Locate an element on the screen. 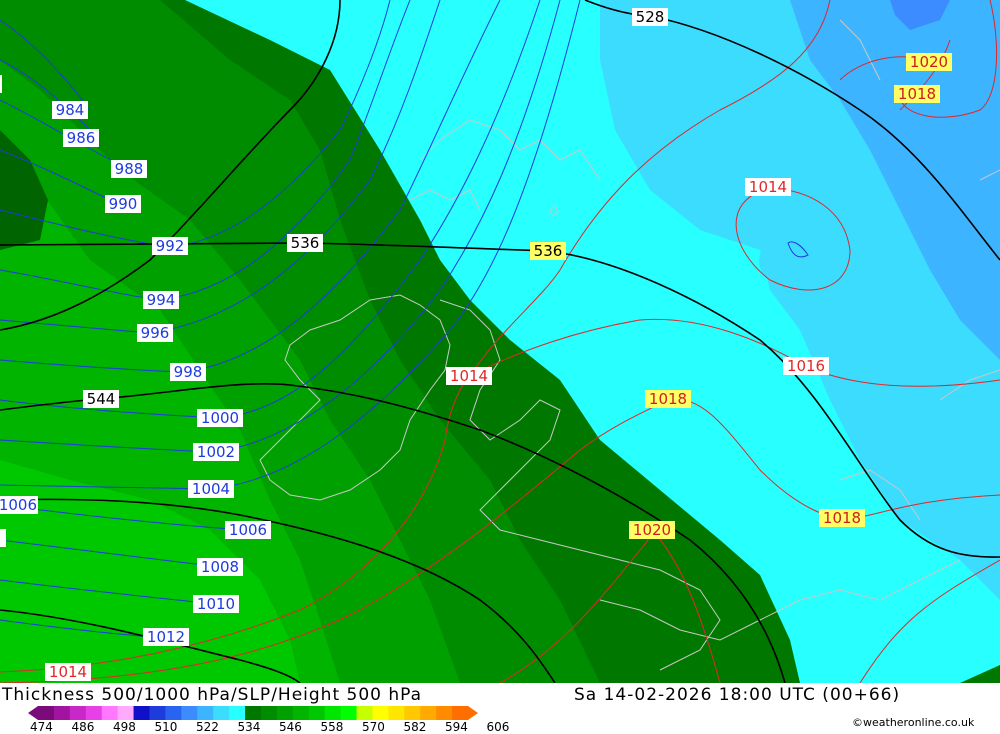  colorbar-tick-label: 534 is located at coordinates (249, 727).